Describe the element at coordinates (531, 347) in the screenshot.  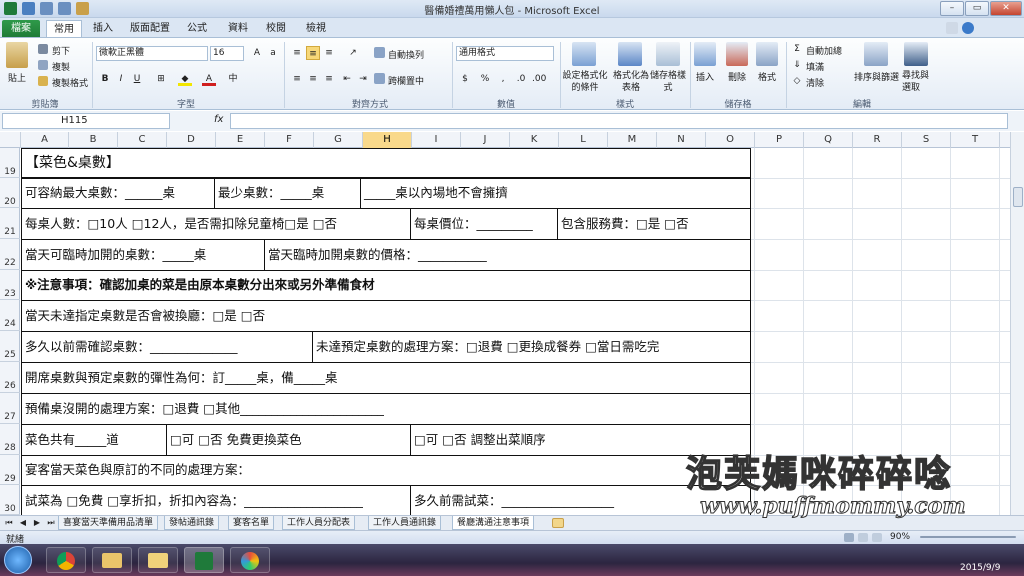
I see `cell-shortfall-plan: 未達預定桌數的處理方案：□退費 □更換成餐券 □當日需吃完` at that location.